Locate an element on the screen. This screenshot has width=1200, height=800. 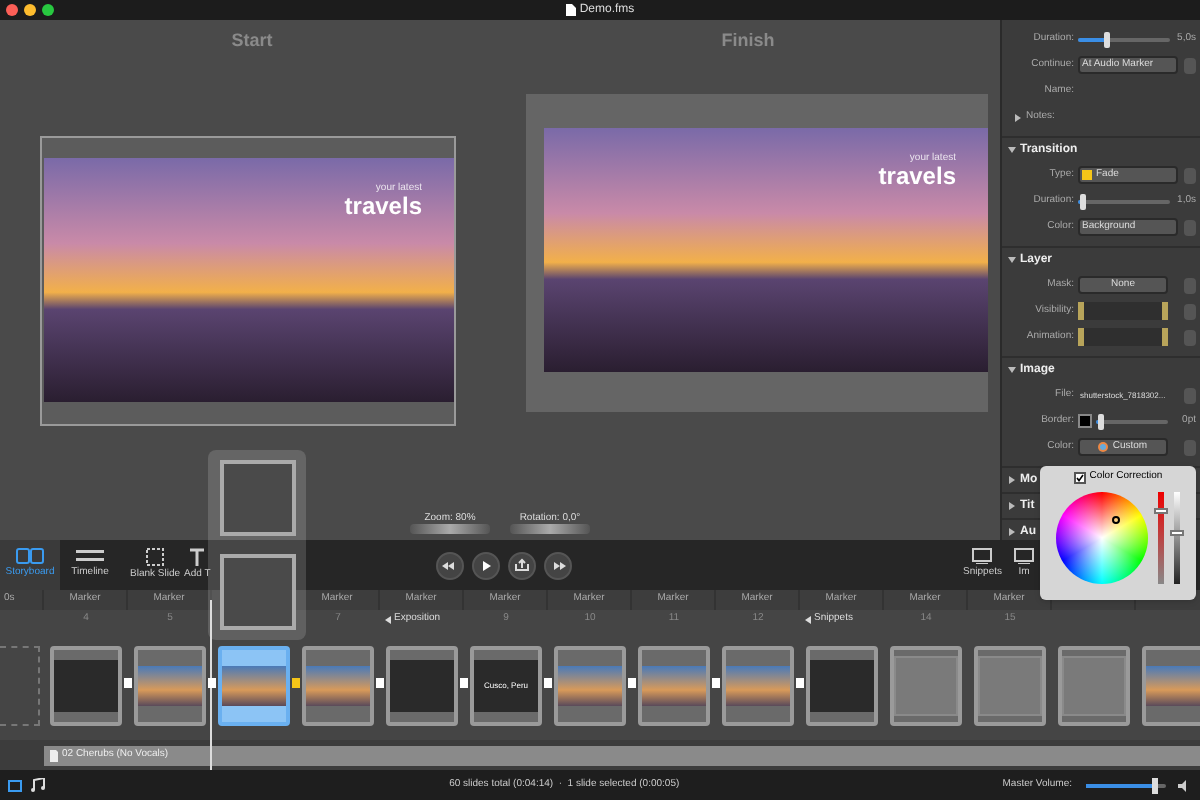
square-icon is located at coordinates (1087, 175).